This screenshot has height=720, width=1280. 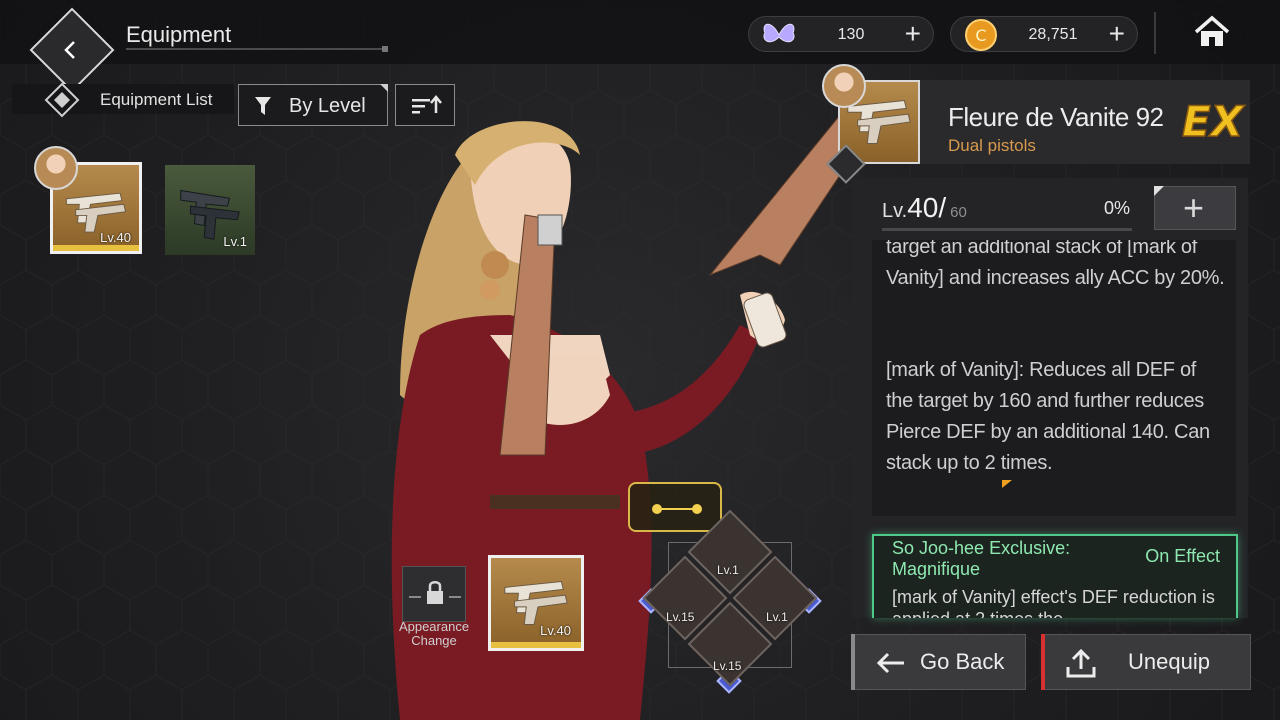 I want to click on gold-currency: C 28,751 +, so click(x=1044, y=34).